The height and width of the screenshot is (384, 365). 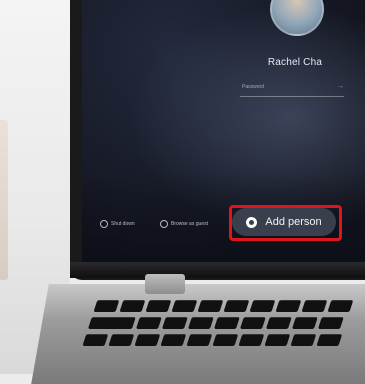 I want to click on user-avatar, so click(x=297, y=18).